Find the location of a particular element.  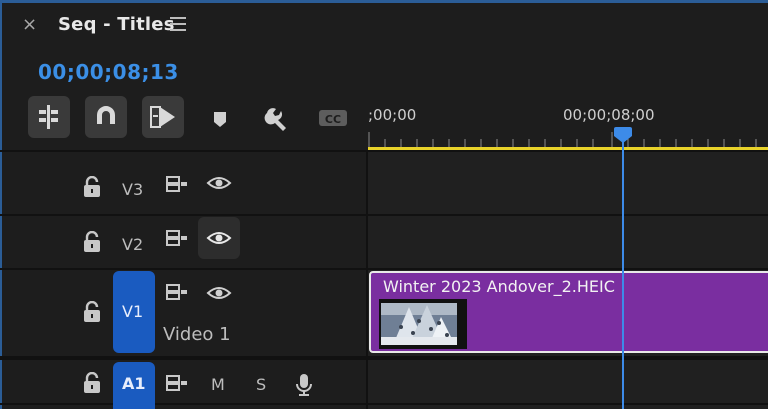

track-label-a1: A1 is located at coordinates (134, 383).